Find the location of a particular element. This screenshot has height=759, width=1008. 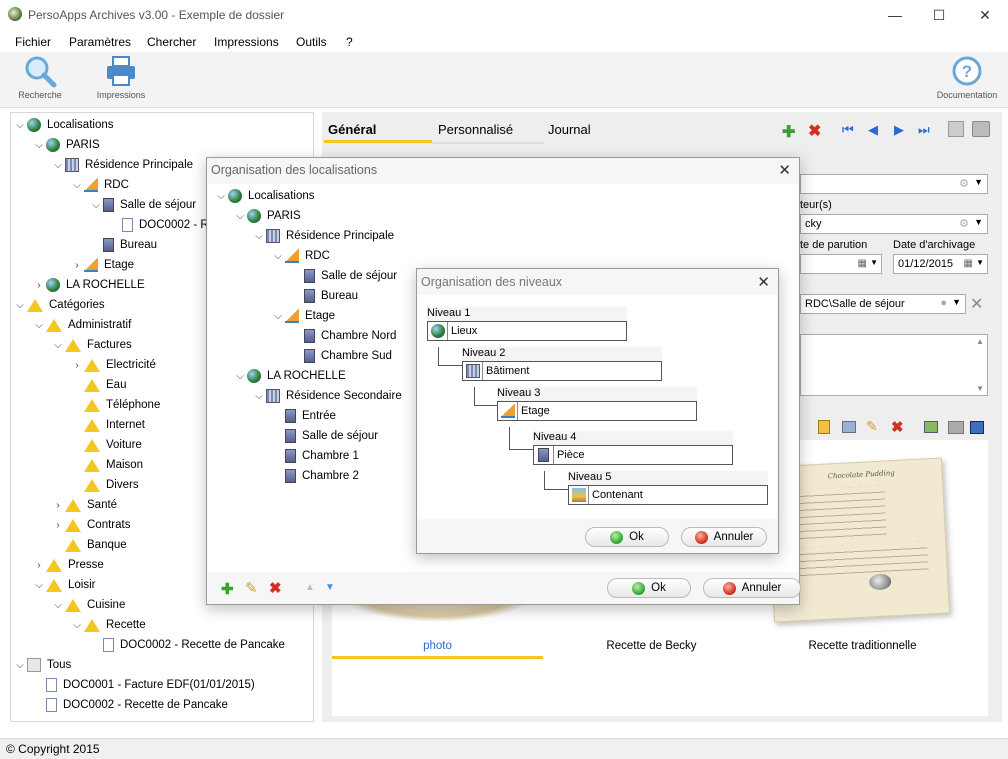

last-record-icon: ⏭ is located at coordinates (924, 130).